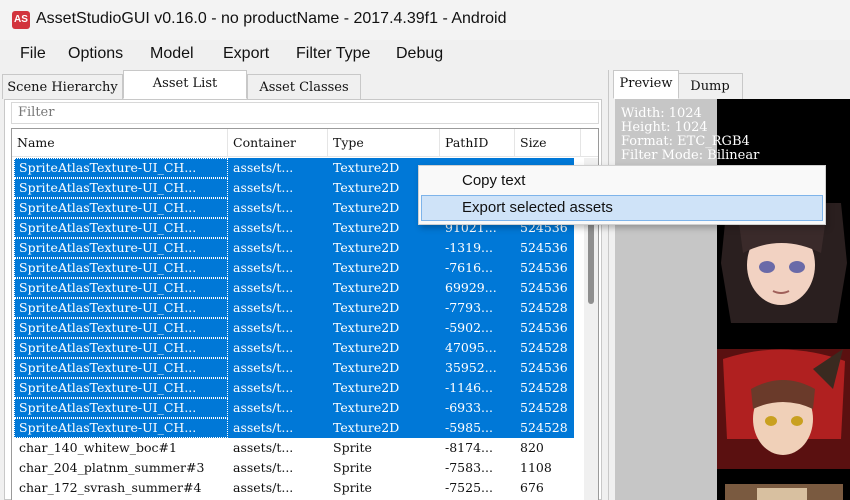 The height and width of the screenshot is (500, 850). Describe the element at coordinates (172, 54) in the screenshot. I see `menu-model: Model` at that location.